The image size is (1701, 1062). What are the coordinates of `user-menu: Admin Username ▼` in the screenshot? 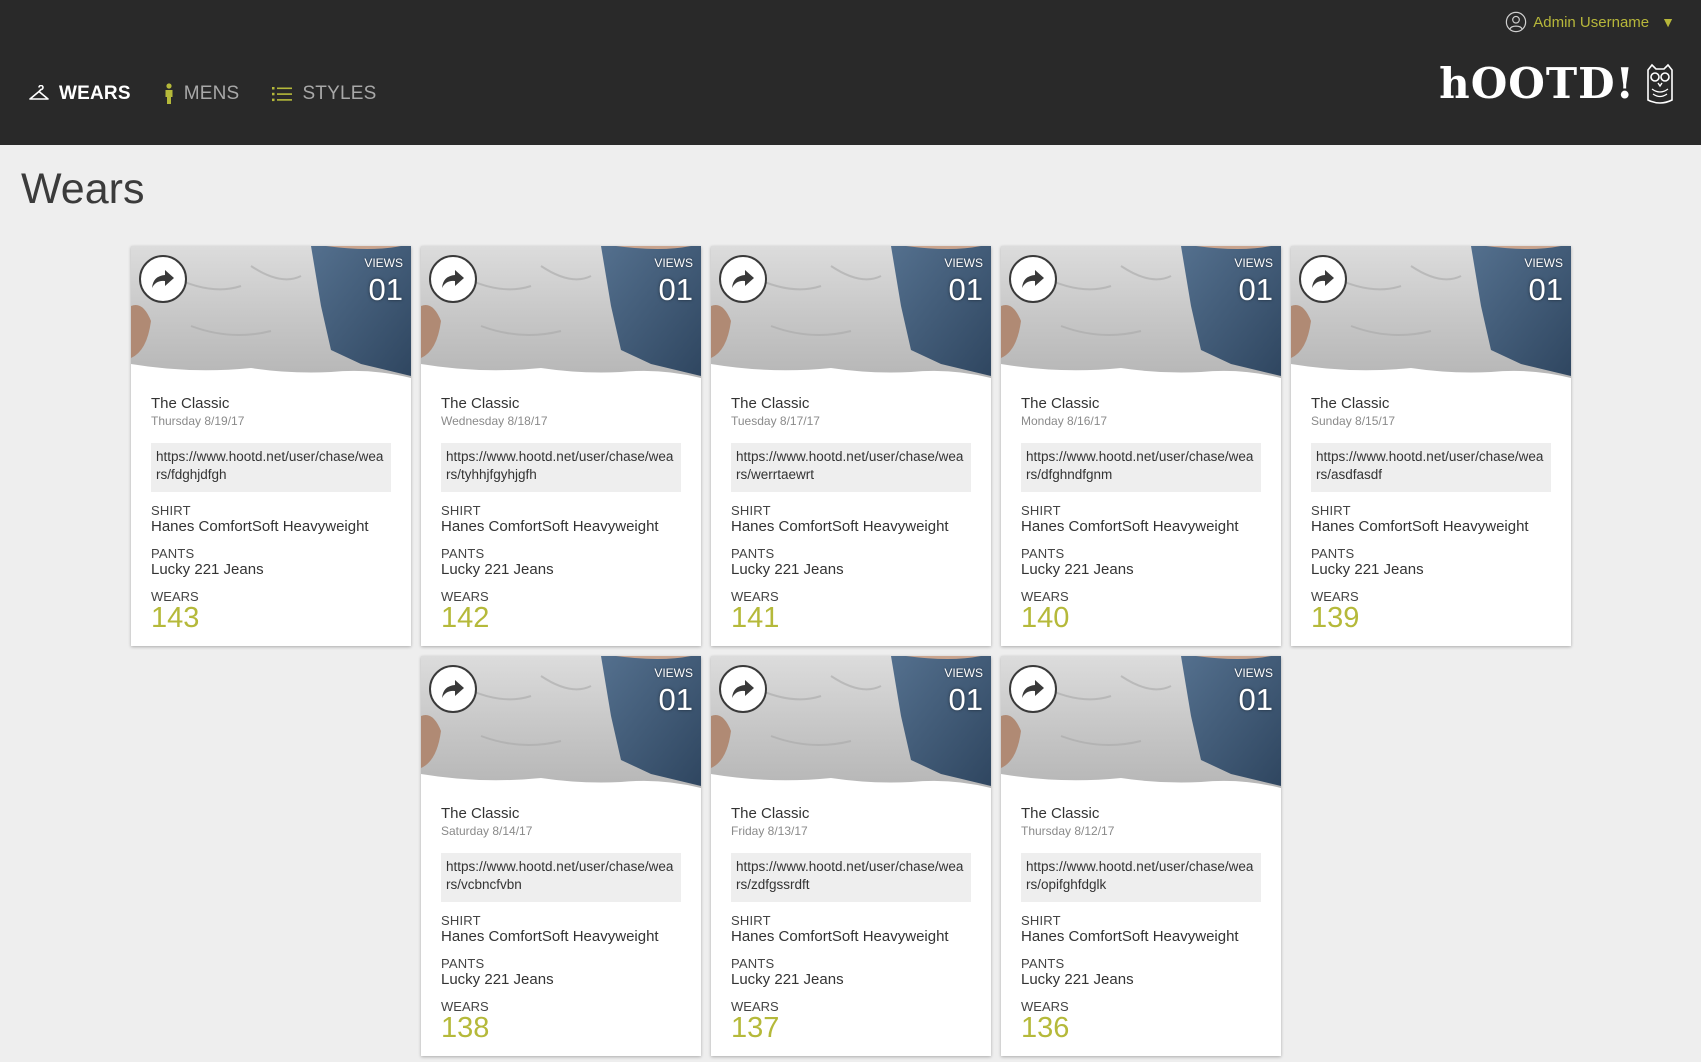 It's located at (1590, 22).